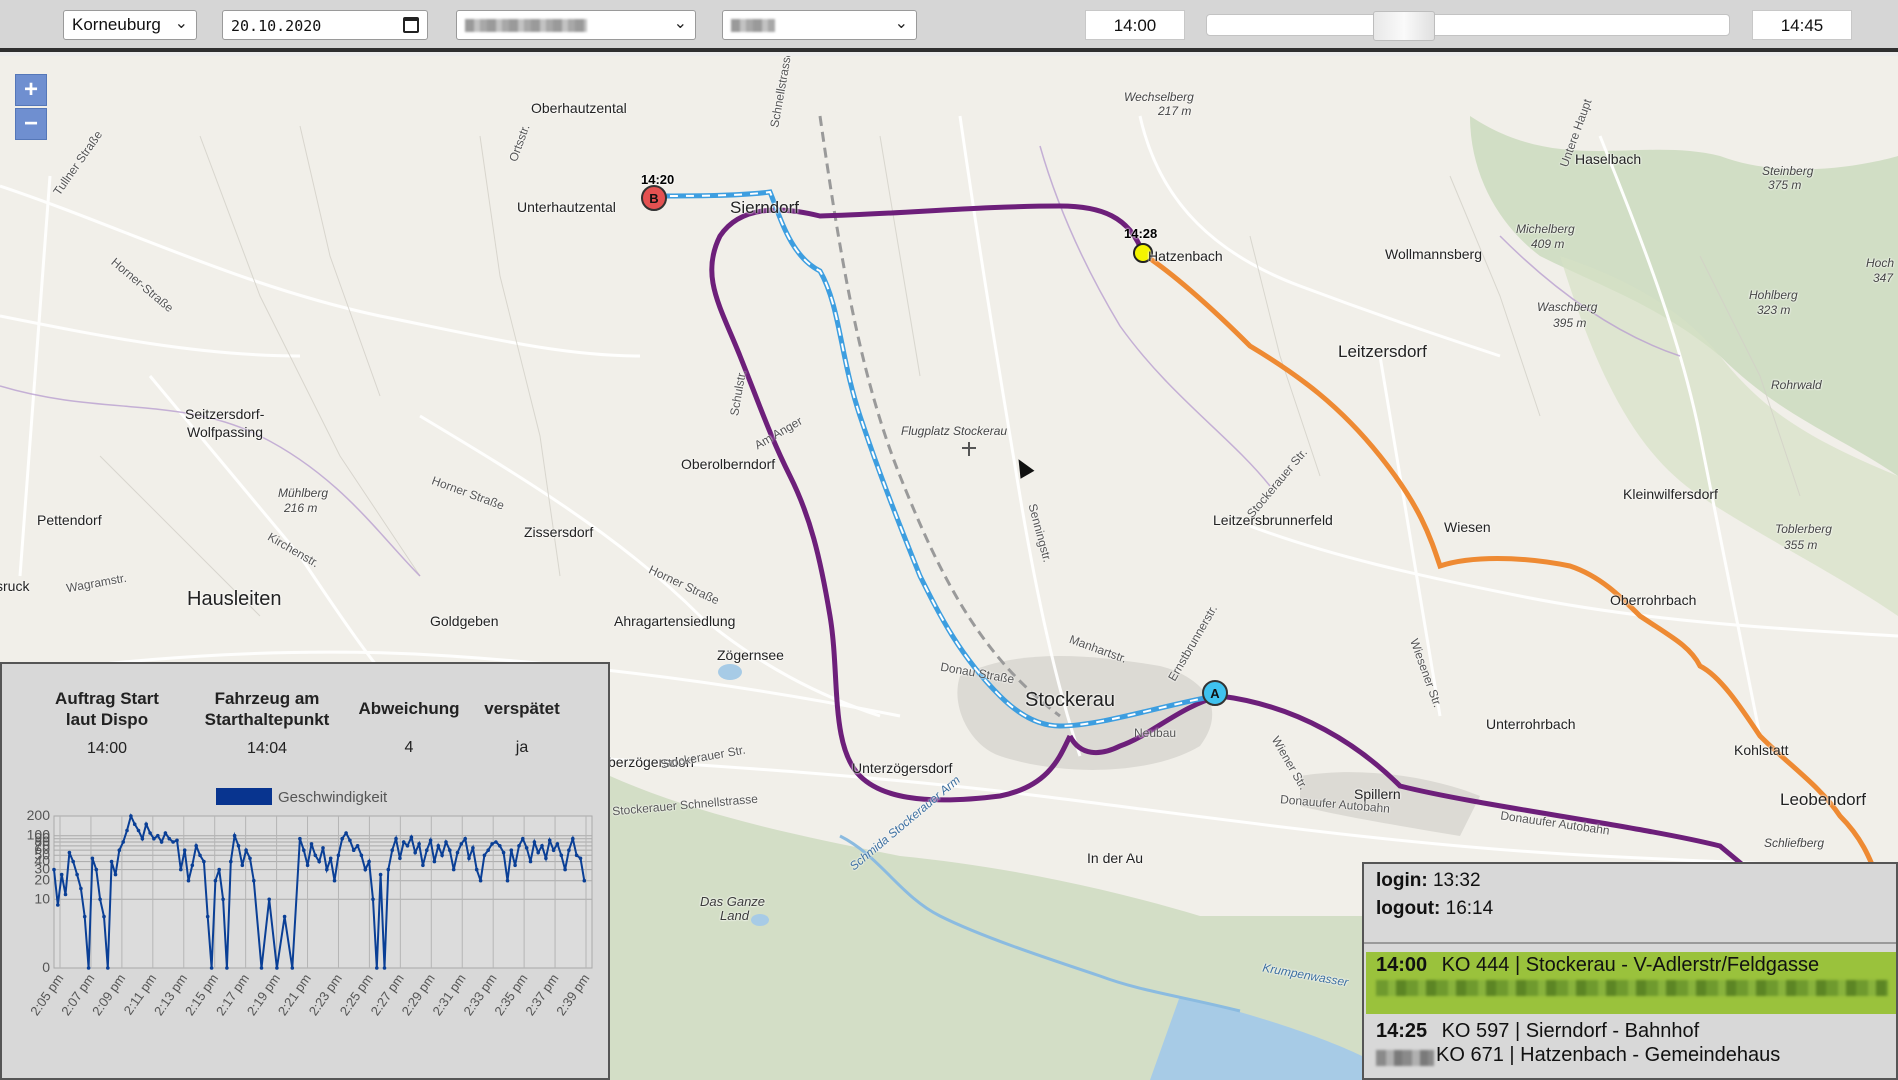 This screenshot has height=1080, width=1898. What do you see at coordinates (954, 431) in the screenshot?
I see `map-label: Flugplatz Stockerau` at bounding box center [954, 431].